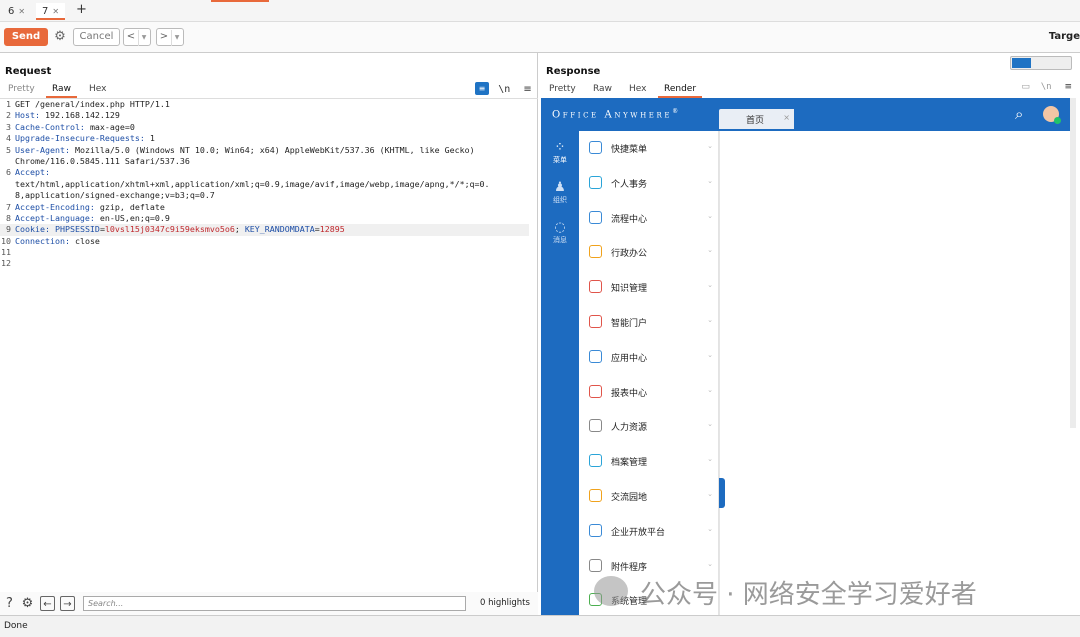  I want to click on send-button: Send, so click(26, 37).